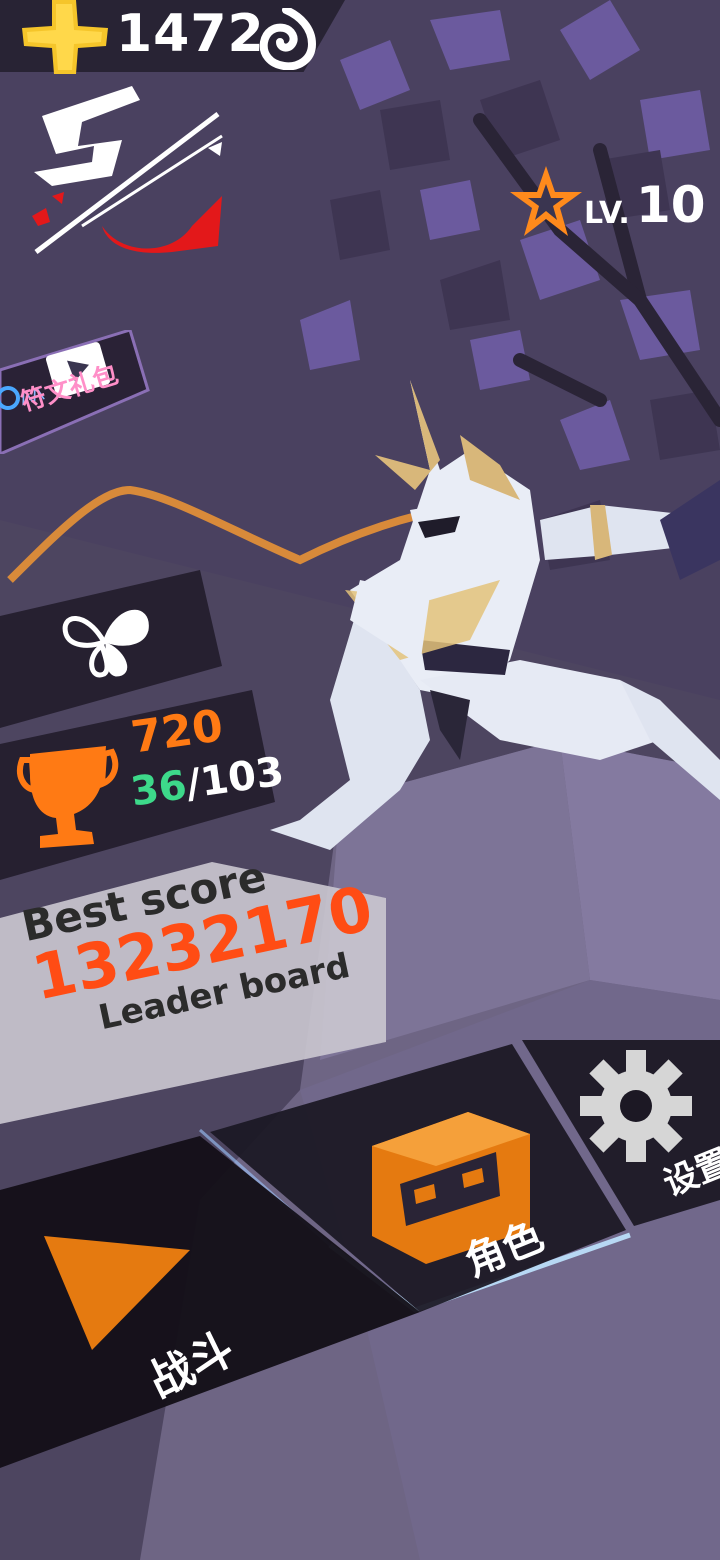 The image size is (720, 1560). Describe the element at coordinates (671, 205) in the screenshot. I see `level-value: 10` at that location.